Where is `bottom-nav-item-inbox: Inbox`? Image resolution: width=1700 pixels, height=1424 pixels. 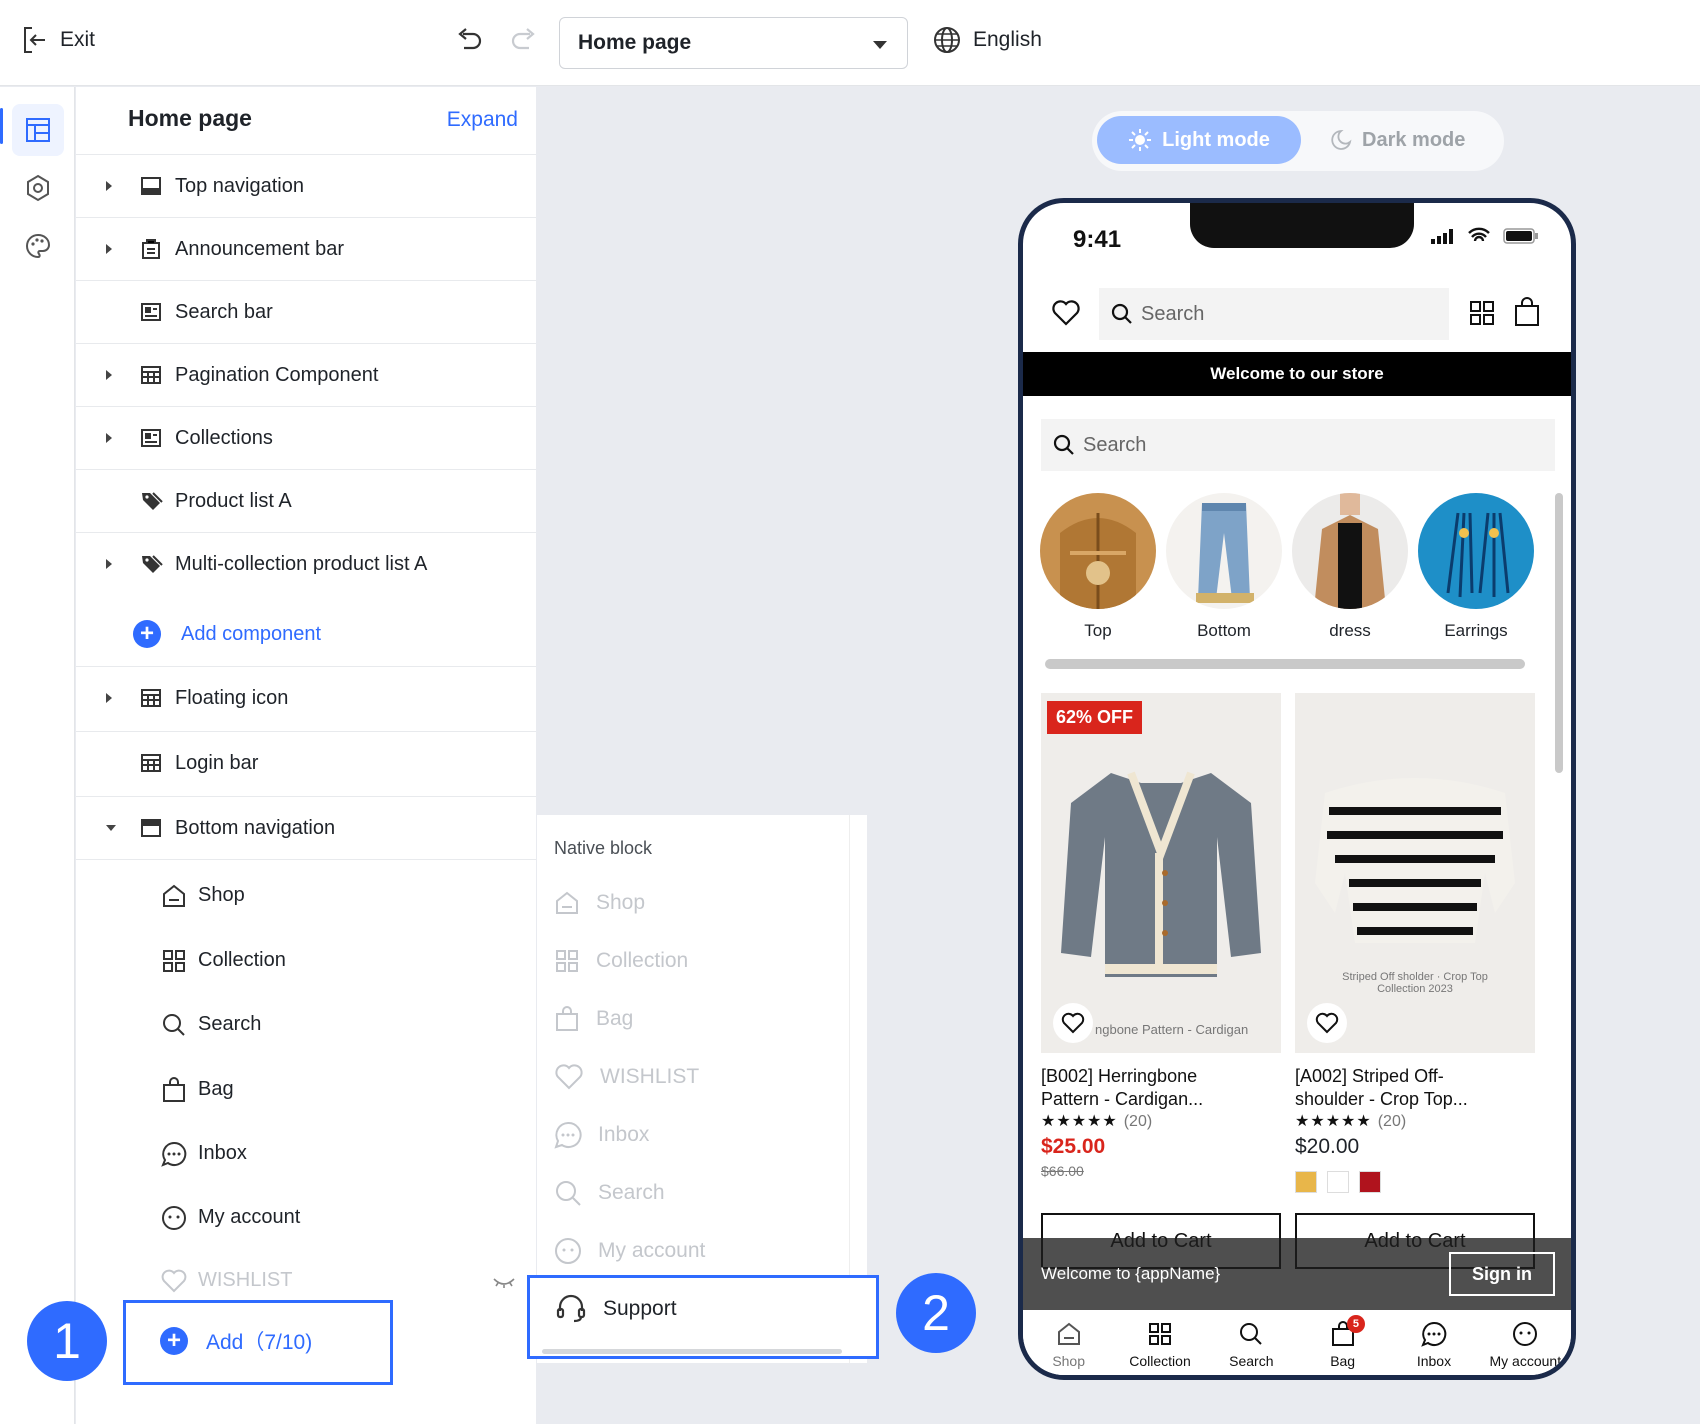
bottom-nav-item-inbox: Inbox is located at coordinates (306, 1153).